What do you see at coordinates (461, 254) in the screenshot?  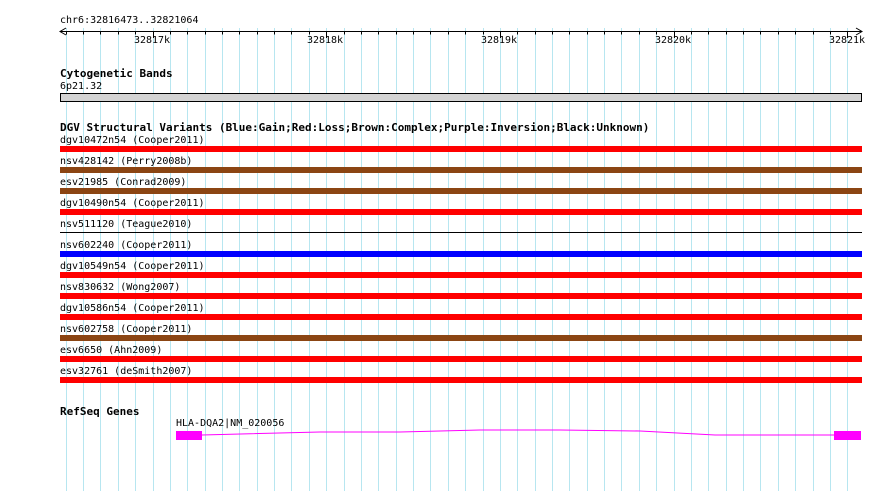 I see `dgv-variant-bar-gain` at bounding box center [461, 254].